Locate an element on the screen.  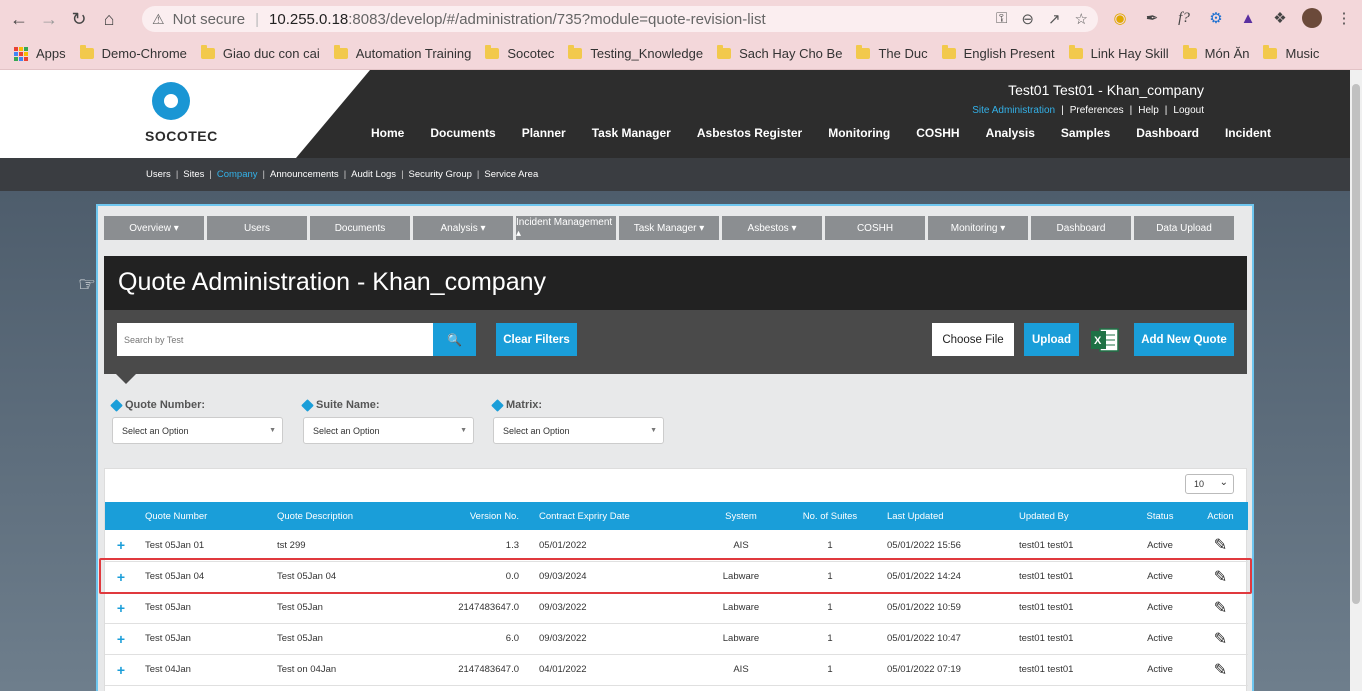
extension-clock-icon: ◉ is located at coordinates (1120, 18).